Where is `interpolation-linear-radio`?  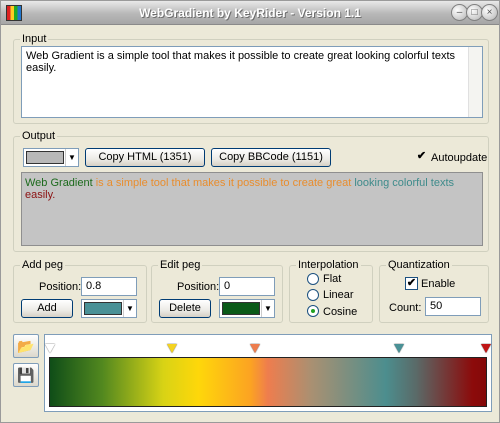
interpolation-linear-radio is located at coordinates (313, 295).